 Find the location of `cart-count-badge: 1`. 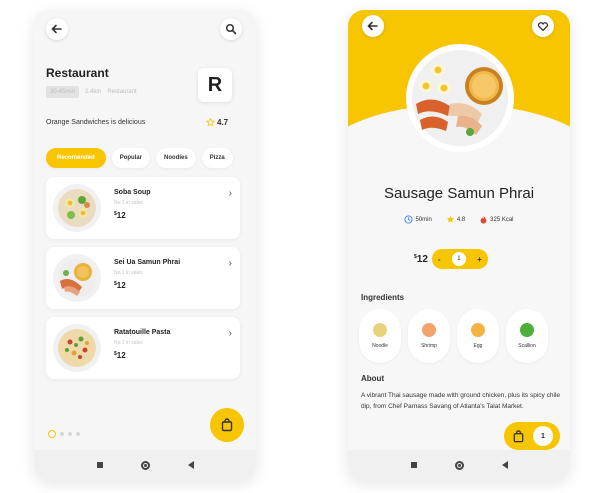

cart-count-badge: 1 is located at coordinates (543, 436).